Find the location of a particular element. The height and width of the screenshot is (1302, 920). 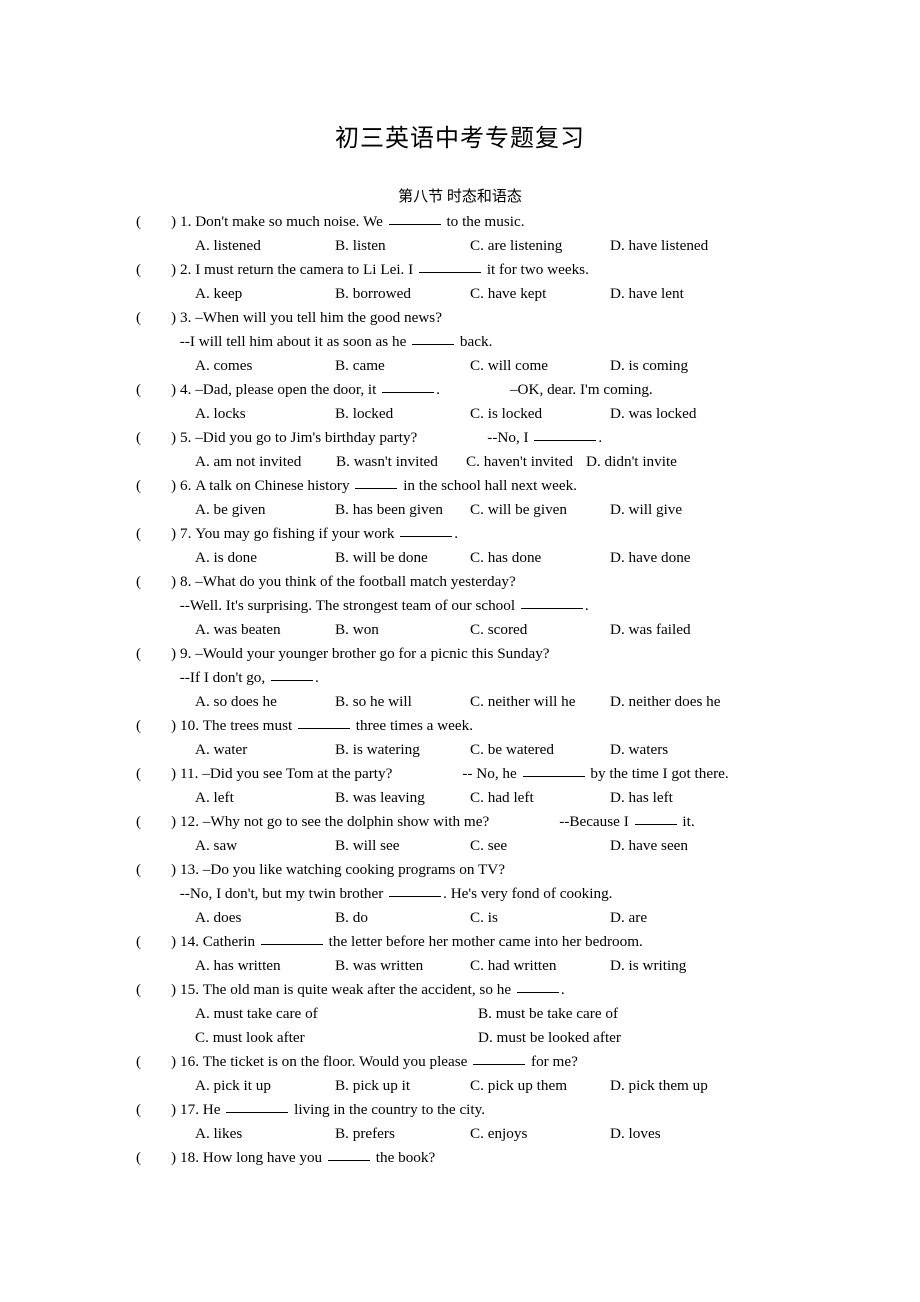

option-choice: D. have done is located at coordinates (650, 558).